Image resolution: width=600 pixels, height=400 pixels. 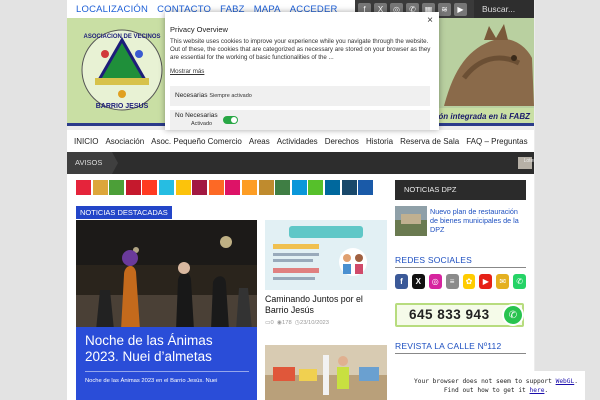 What do you see at coordinates (452, 281) in the screenshot?
I see `social-network-icon: ≡` at bounding box center [452, 281].